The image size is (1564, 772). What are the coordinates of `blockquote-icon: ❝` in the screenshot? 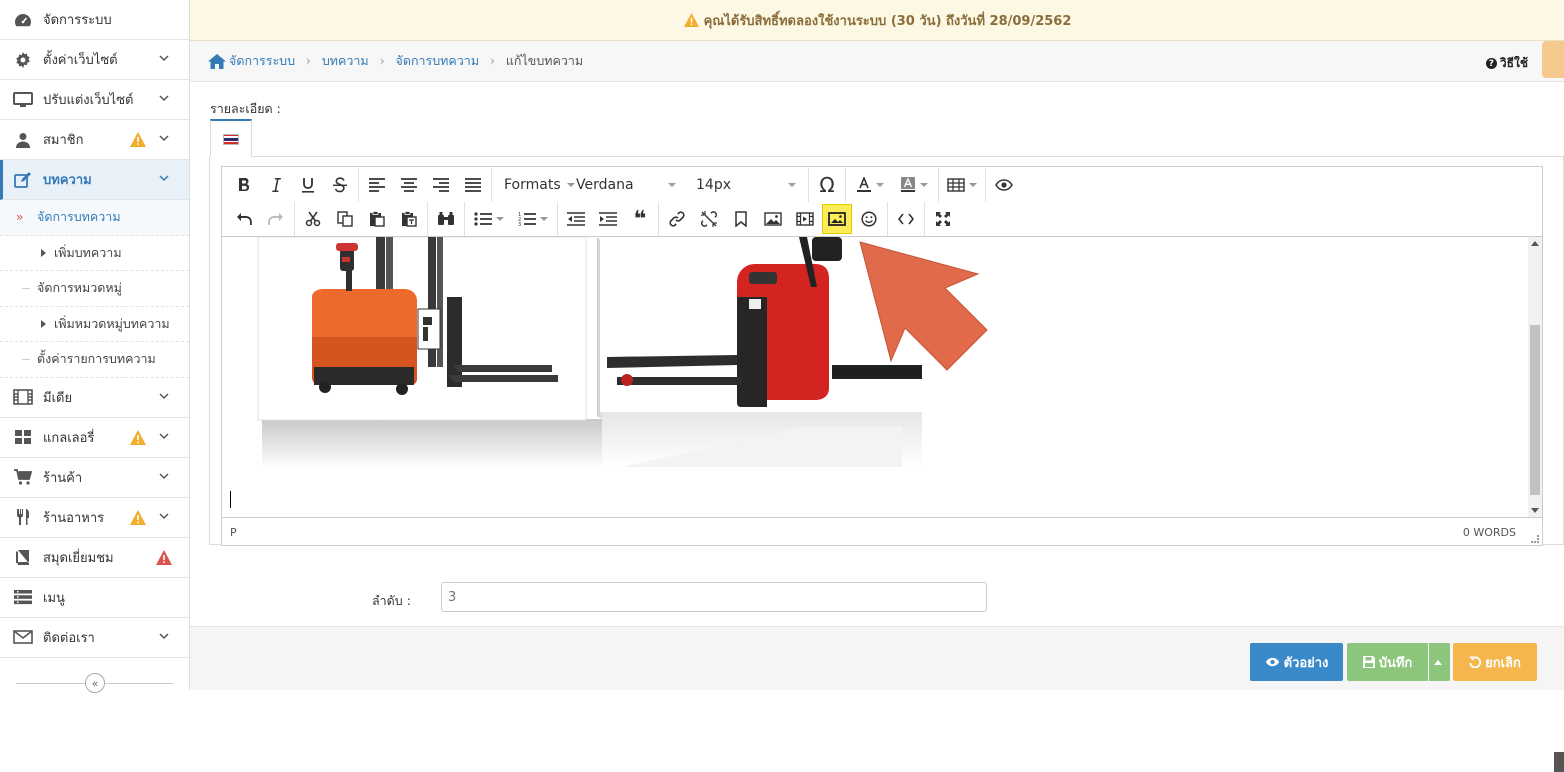 It's located at (640, 219).